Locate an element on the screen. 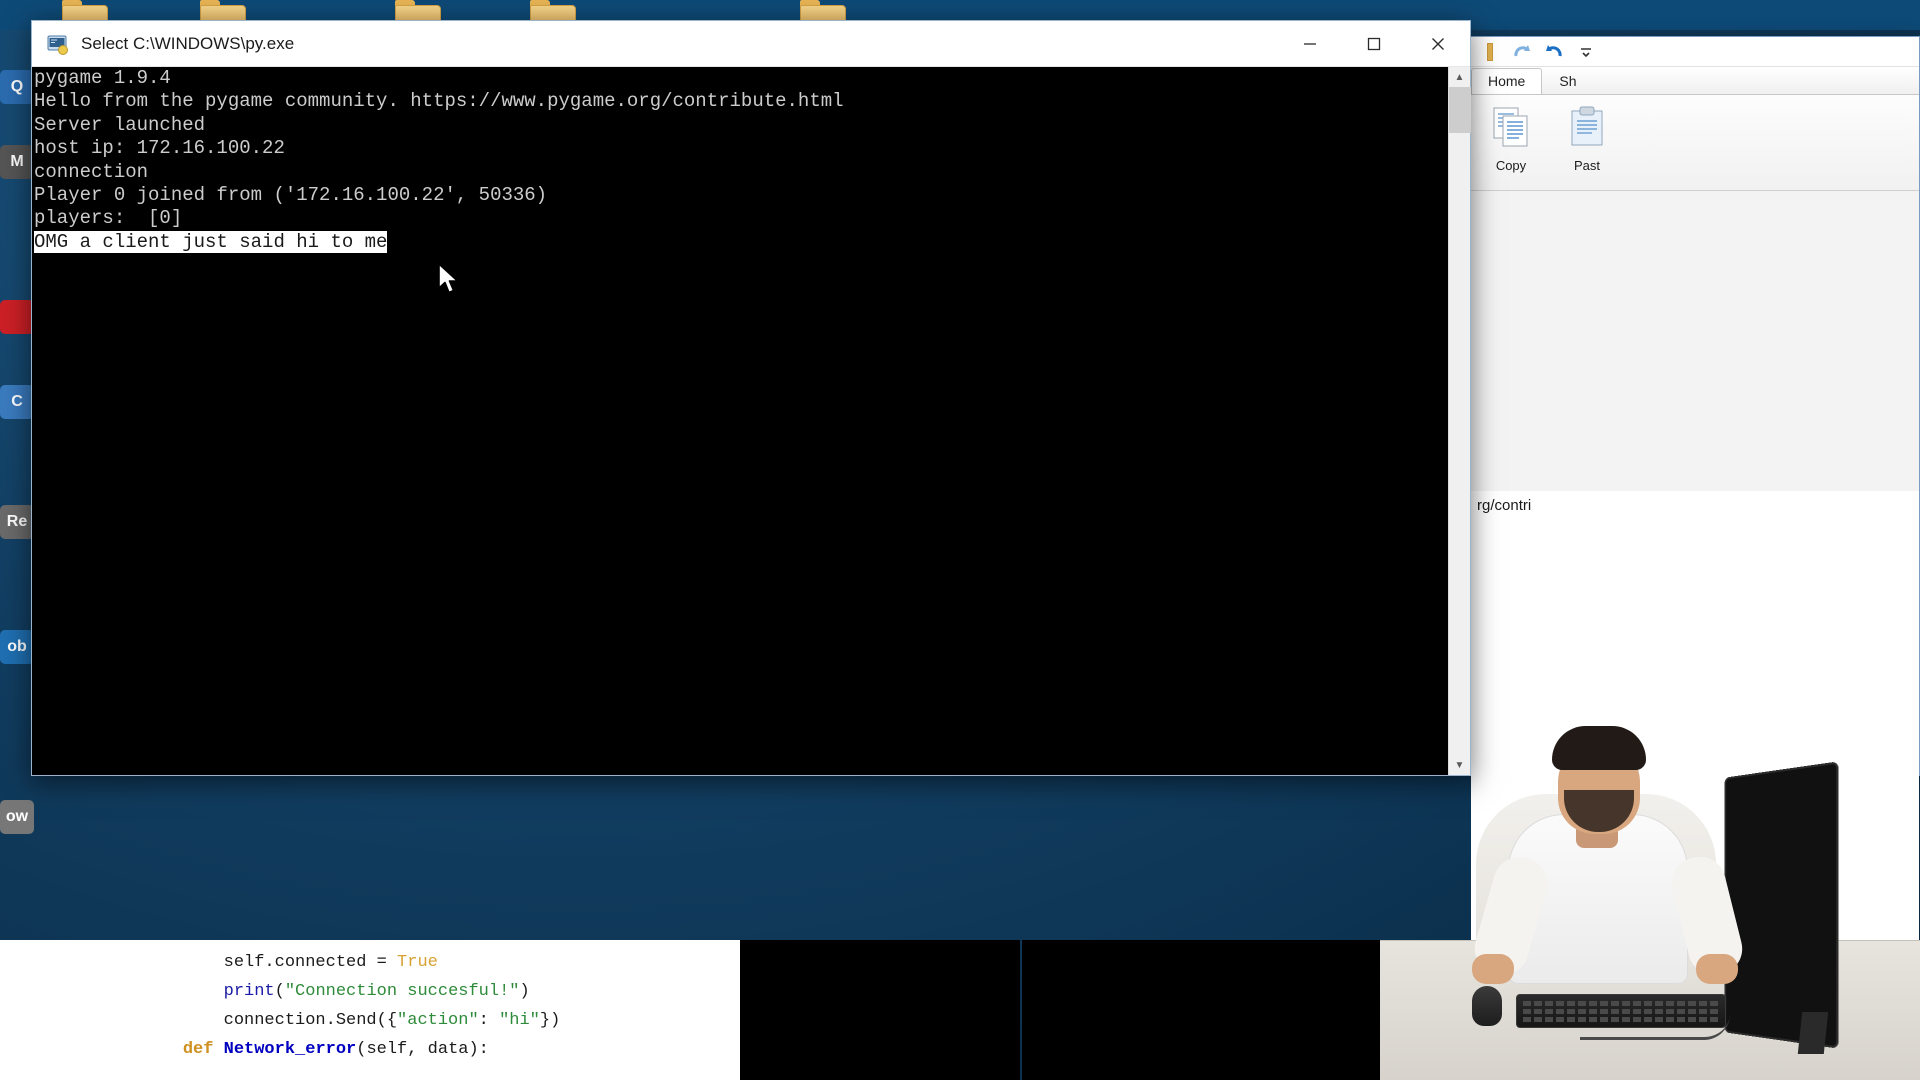  explorer-url-text: rg/contri is located at coordinates (1504, 505).